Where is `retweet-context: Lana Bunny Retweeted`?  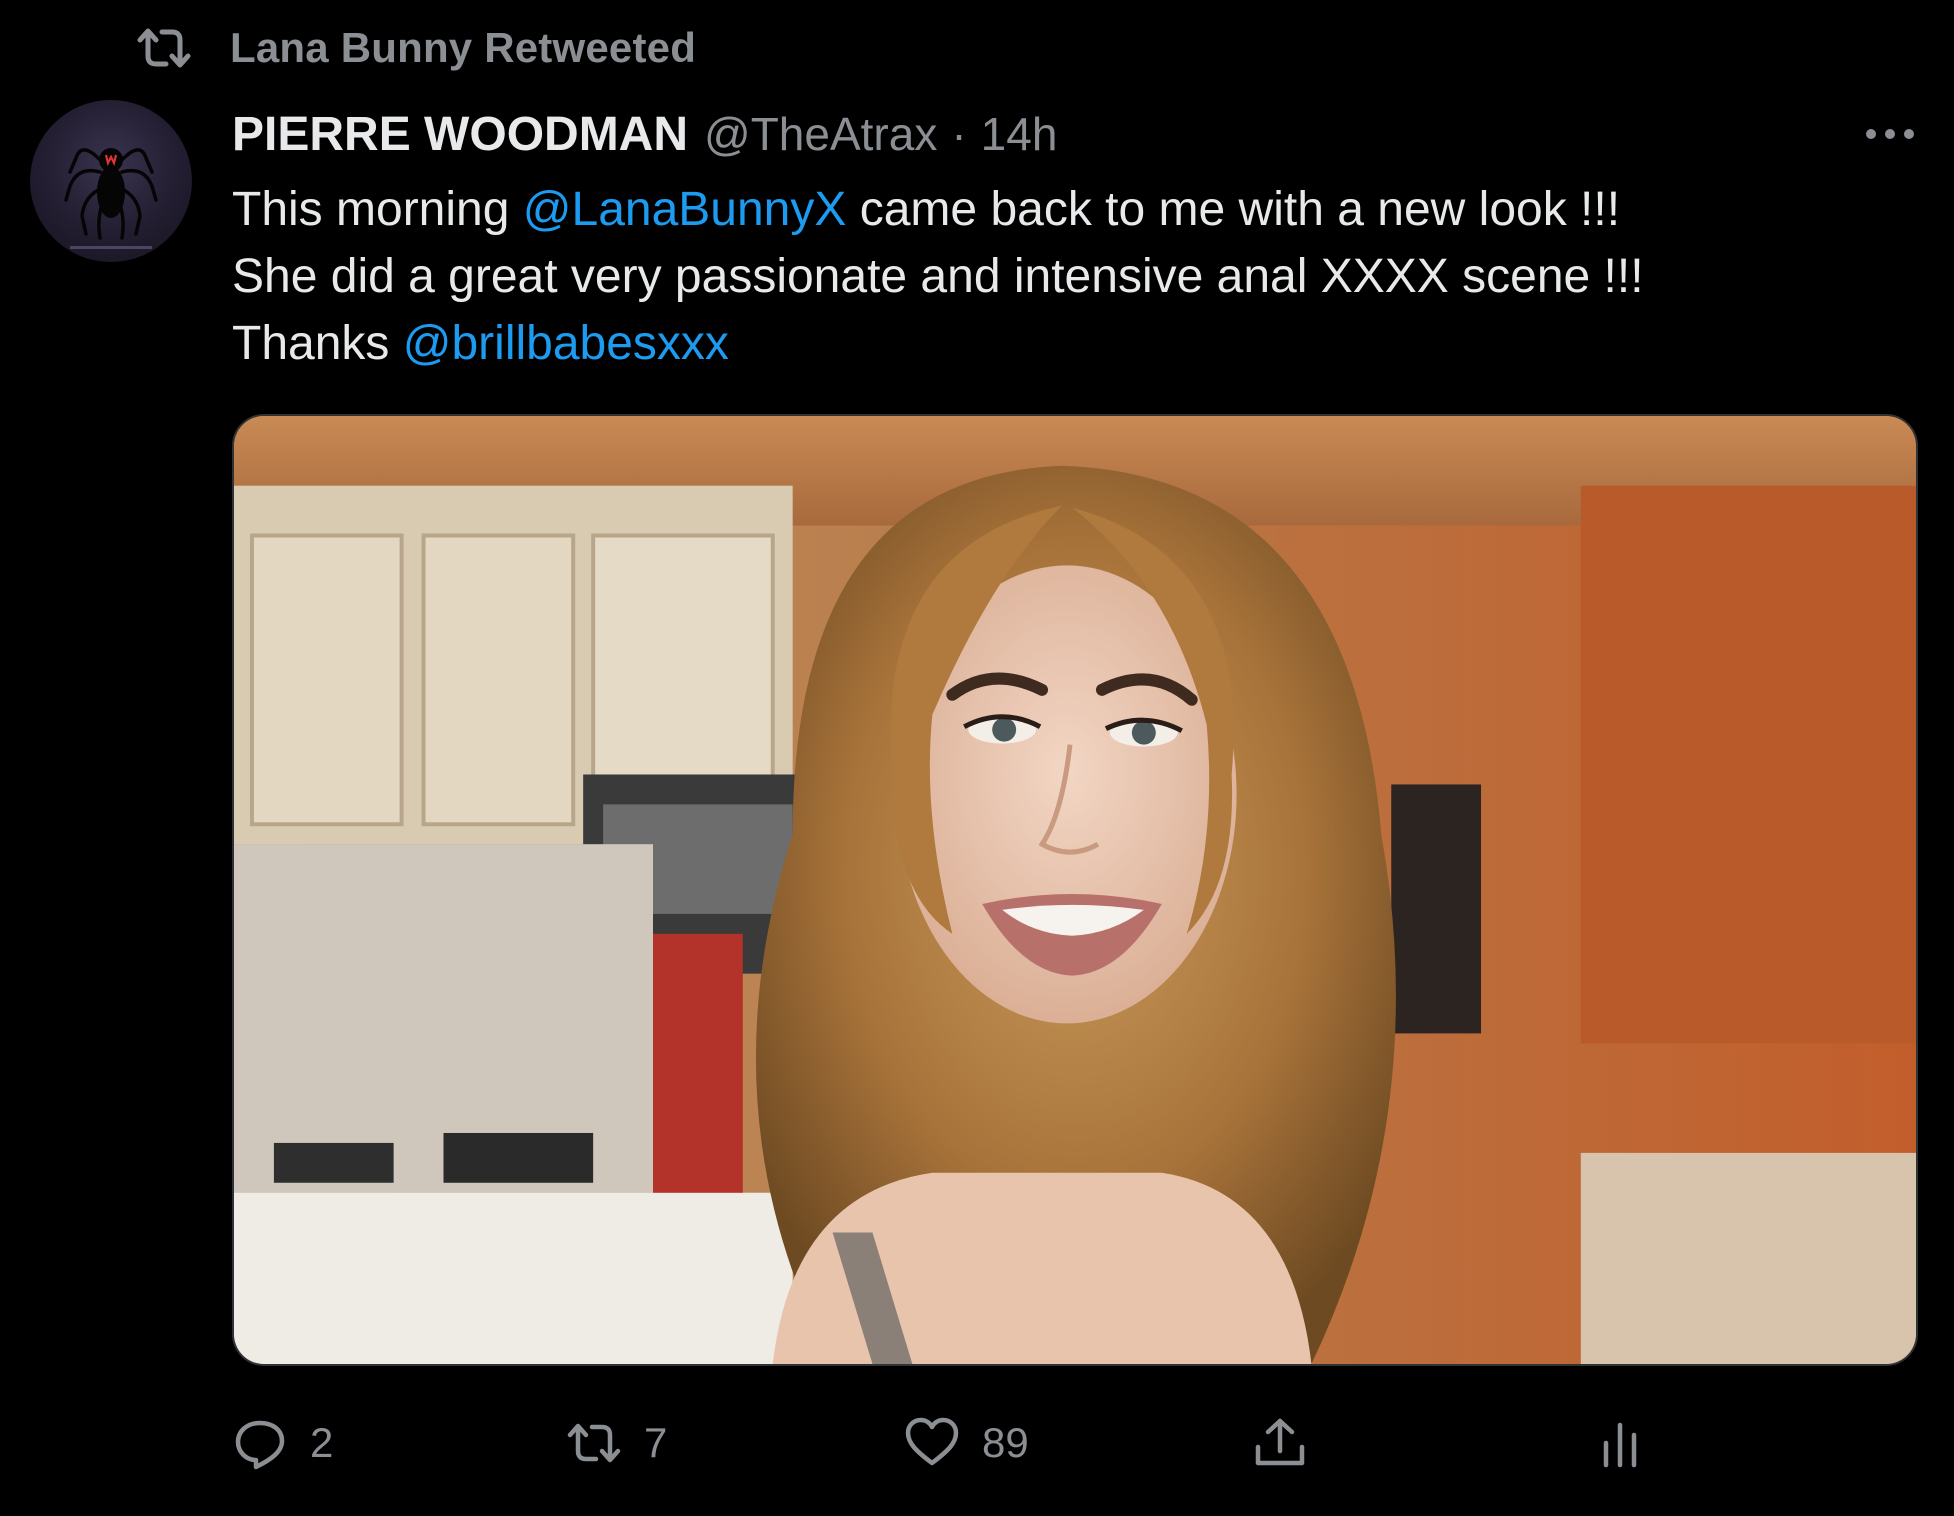
retweet-context: Lana Bunny Retweeted is located at coordinates (416, 48).